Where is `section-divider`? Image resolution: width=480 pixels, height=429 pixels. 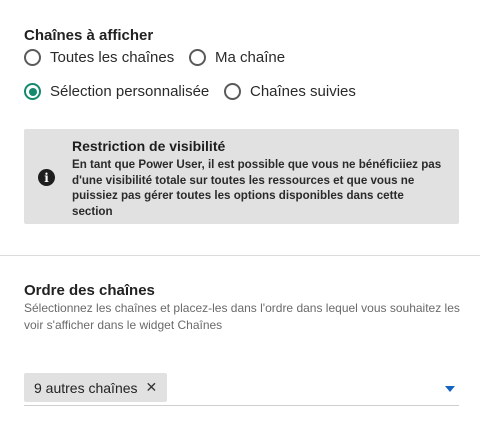
section-divider is located at coordinates (240, 255).